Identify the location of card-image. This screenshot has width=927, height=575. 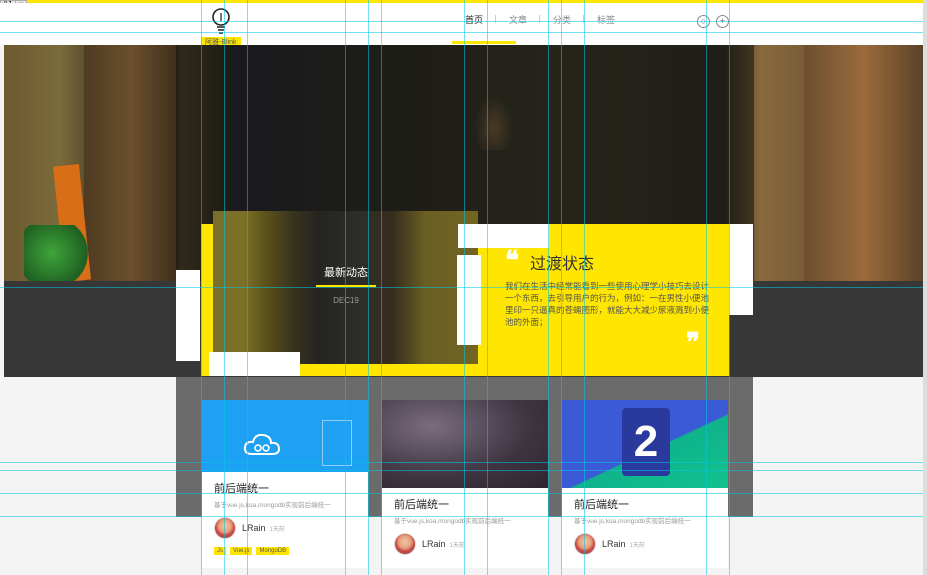
(465, 444).